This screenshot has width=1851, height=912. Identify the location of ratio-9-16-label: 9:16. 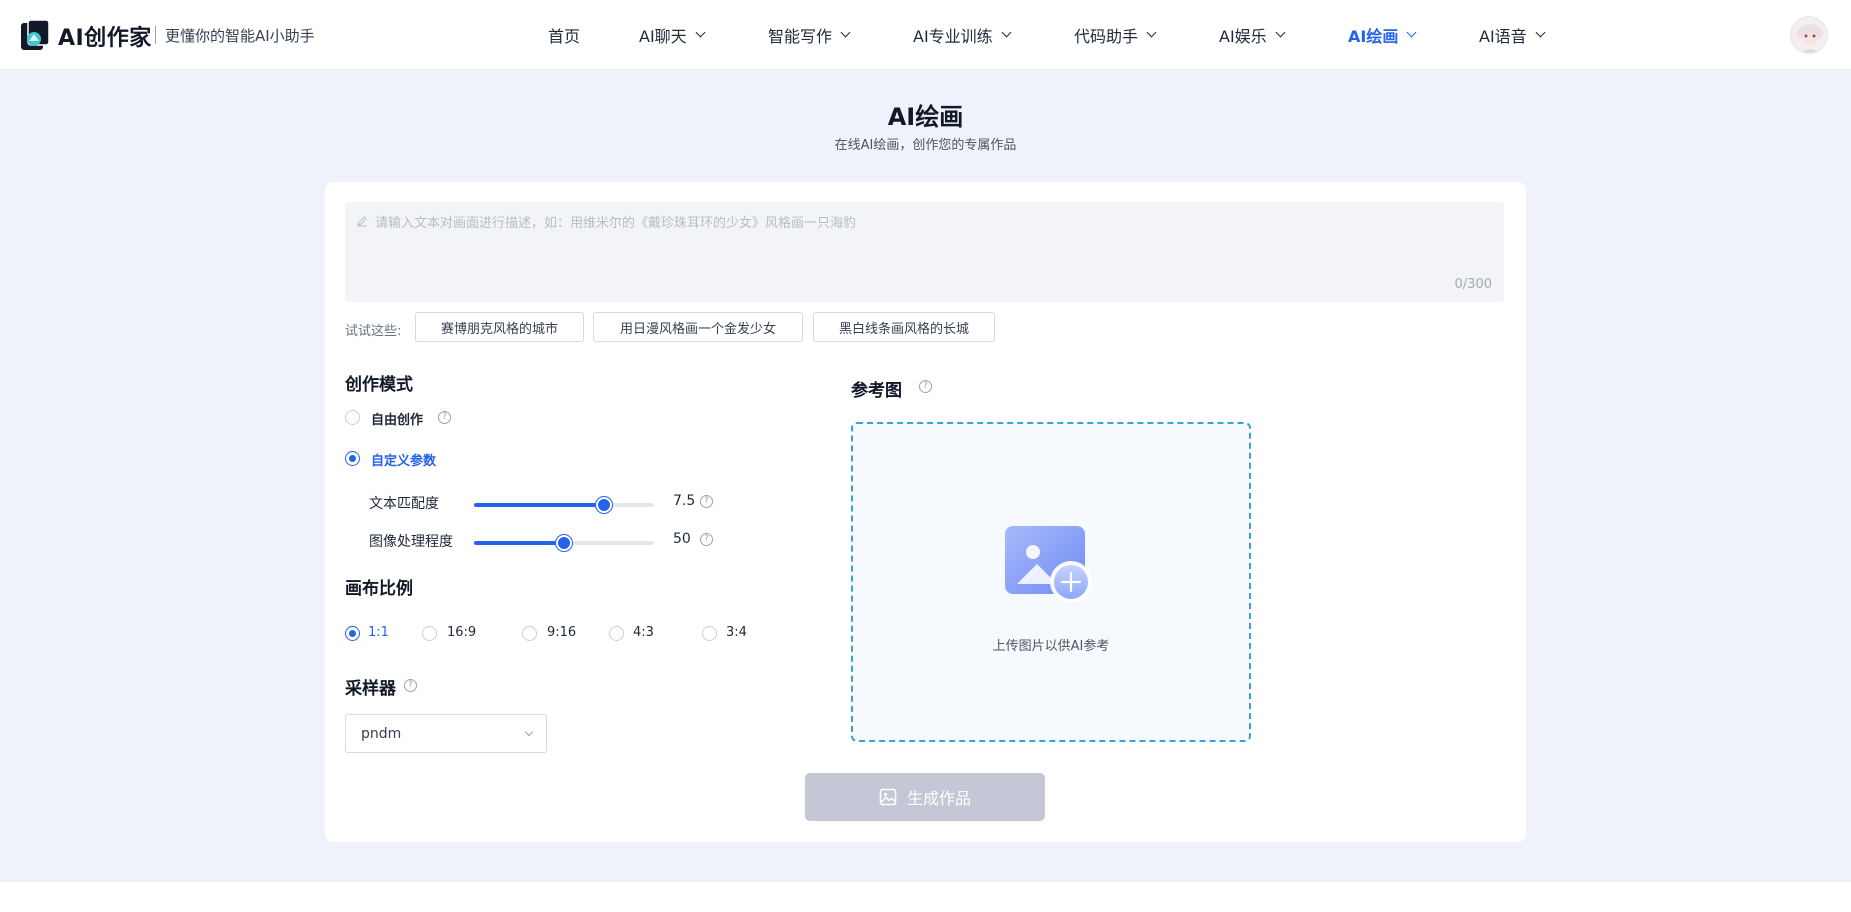
(561, 632).